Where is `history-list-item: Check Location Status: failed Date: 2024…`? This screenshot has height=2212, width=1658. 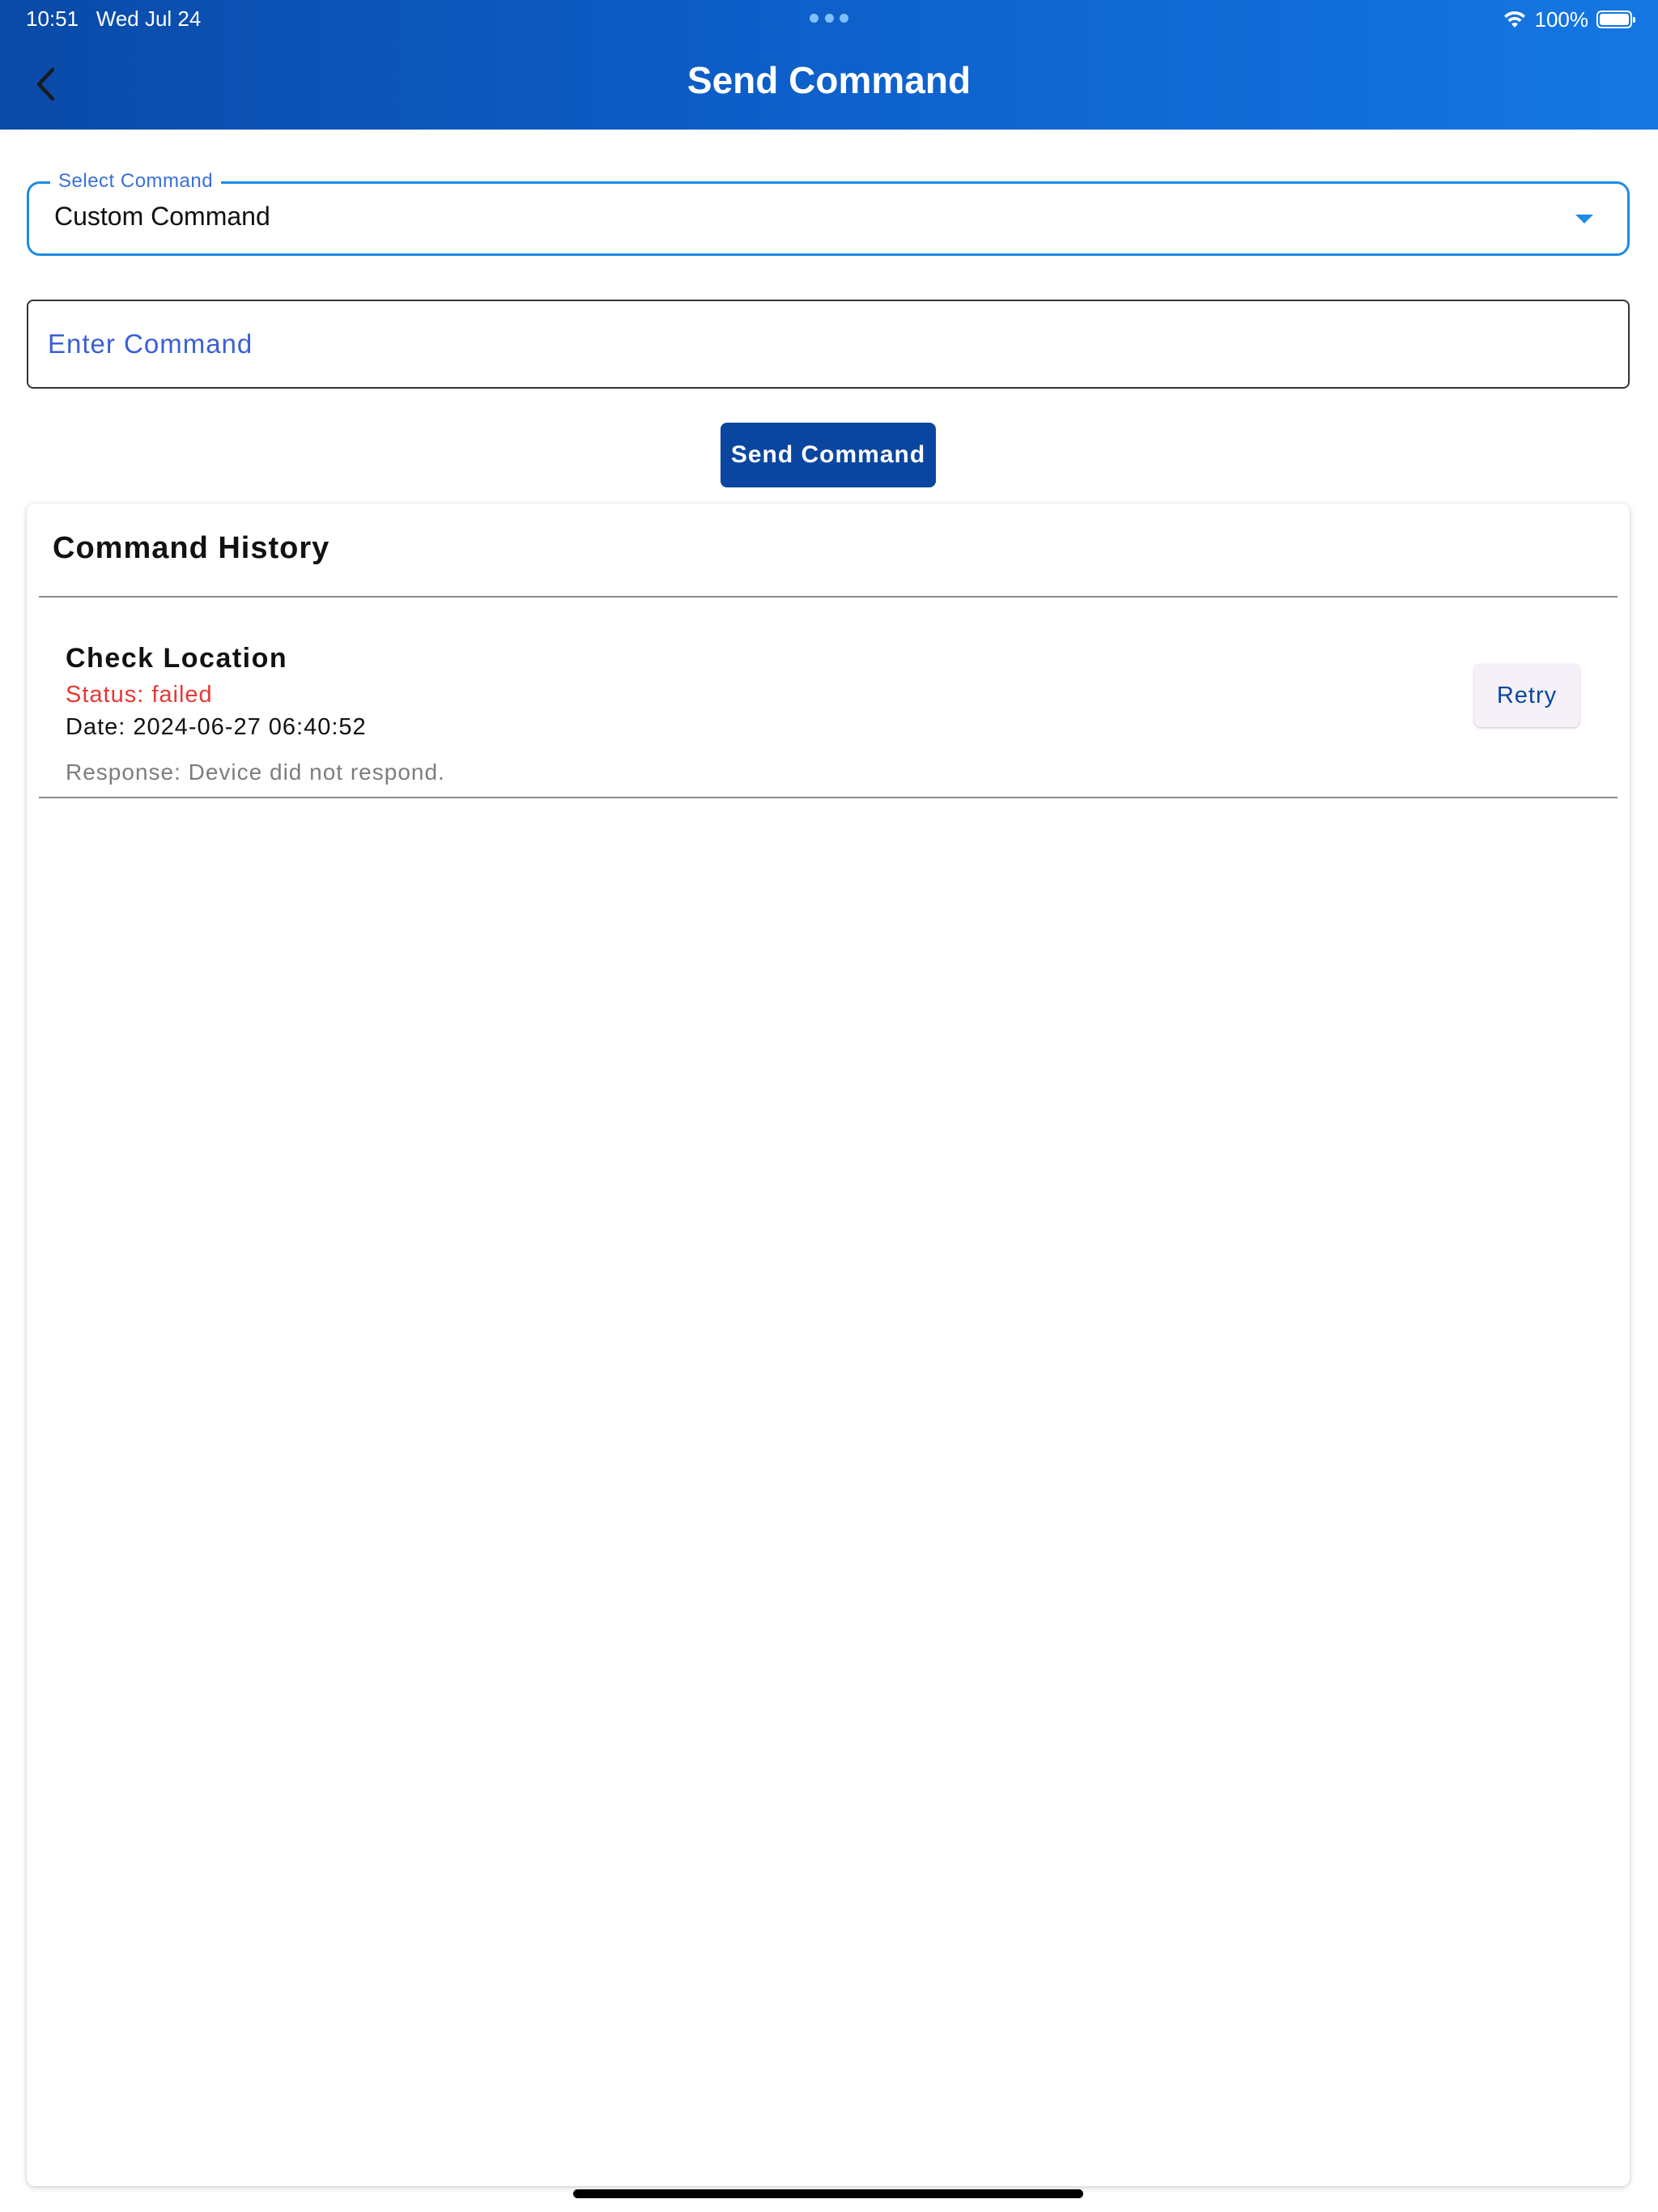 history-list-item: Check Location Status: failed Date: 2024… is located at coordinates (828, 698).